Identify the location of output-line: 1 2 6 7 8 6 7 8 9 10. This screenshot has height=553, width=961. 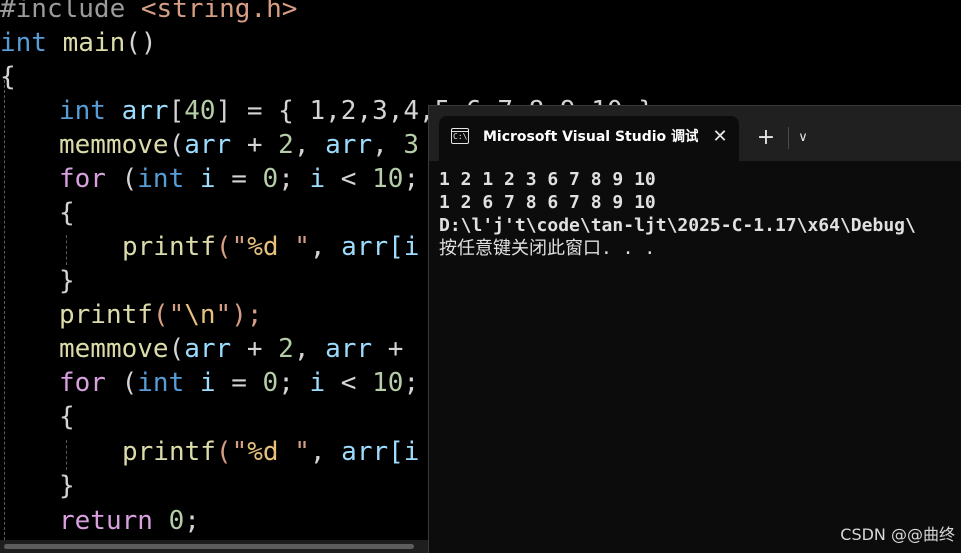
(547, 202).